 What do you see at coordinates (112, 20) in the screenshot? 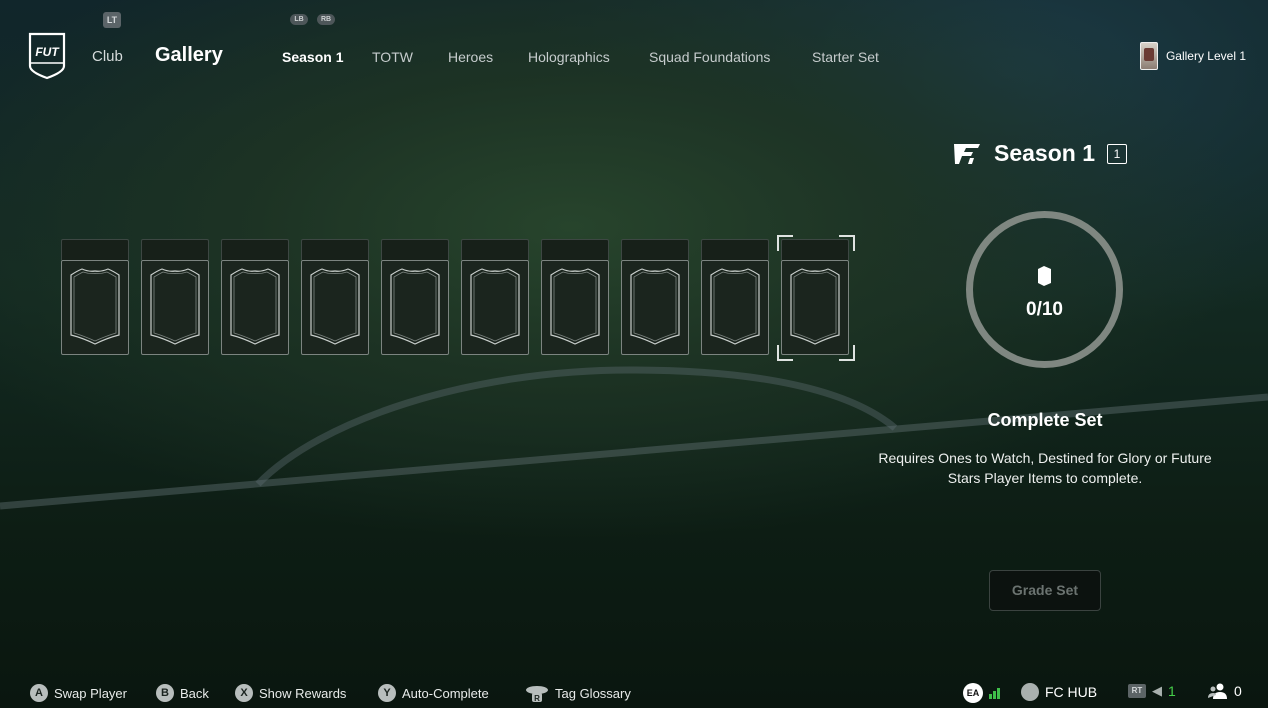
I see `lt-trigger-badge: LT` at bounding box center [112, 20].